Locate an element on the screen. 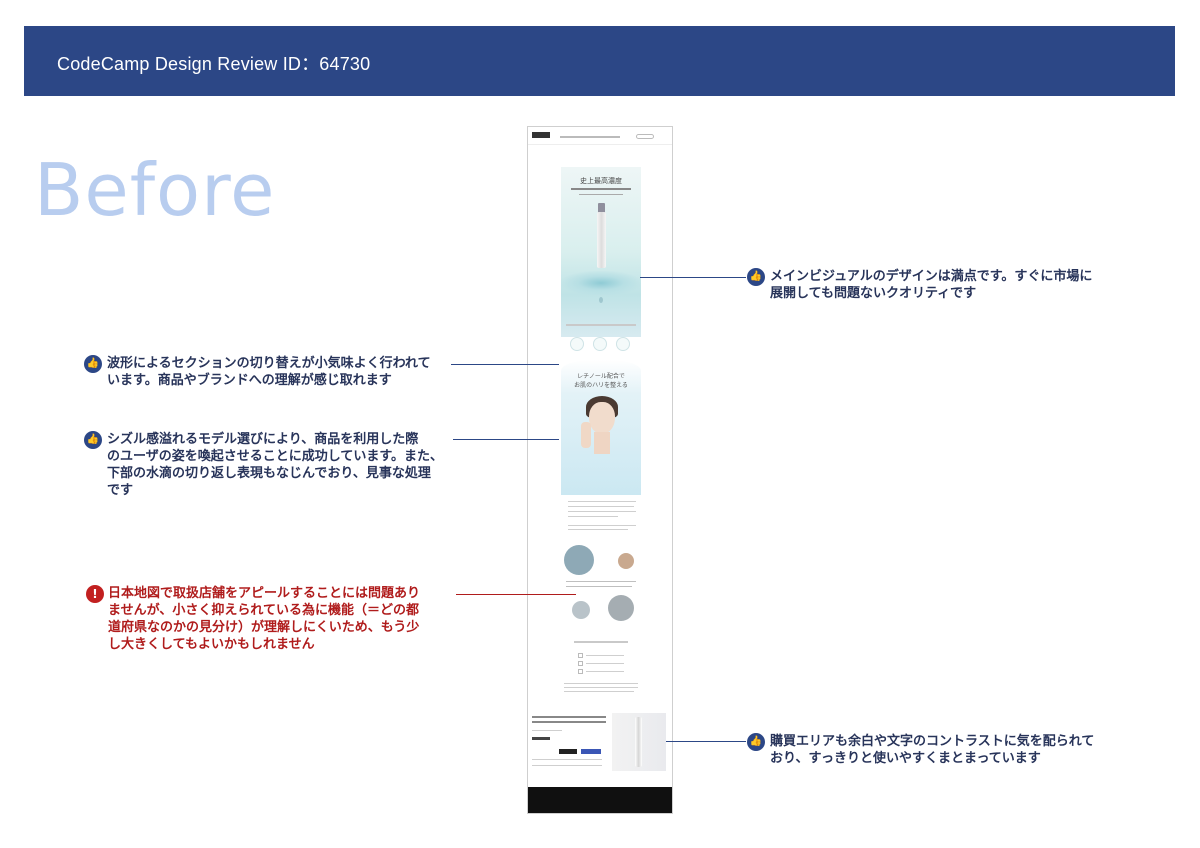 Image resolution: width=1200 pixels, height=848 pixels. main-visual: 史上最高濃度 is located at coordinates (601, 252).